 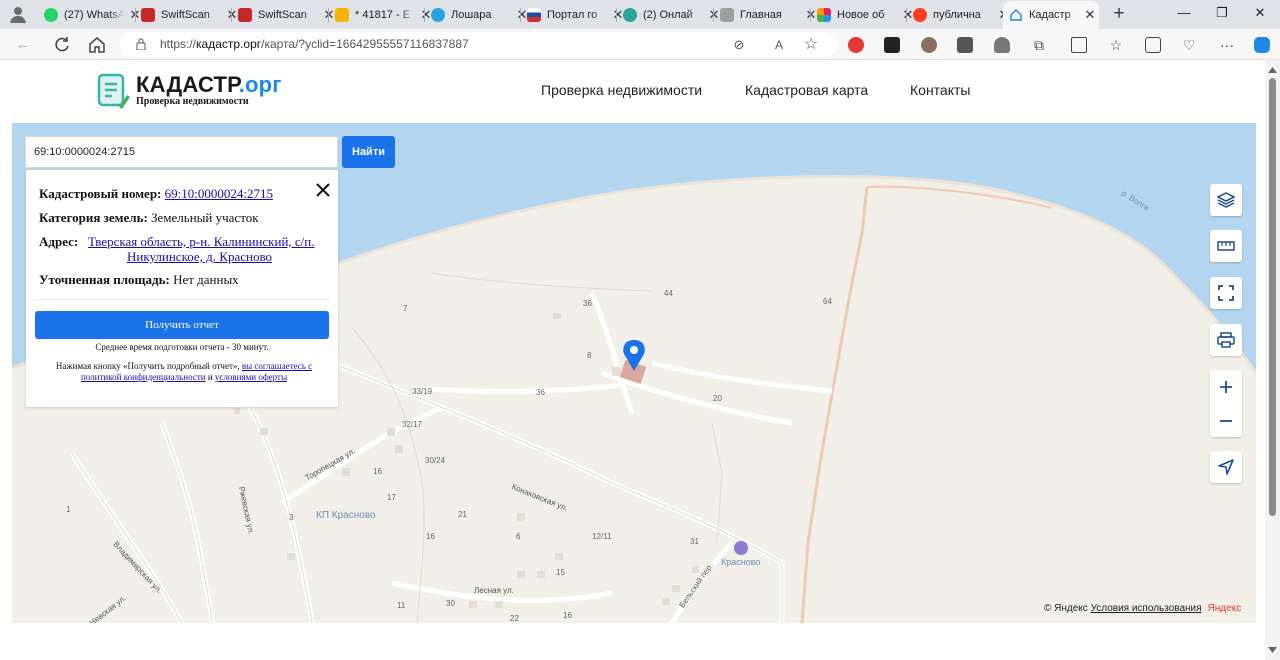 I want to click on house-number: 21, so click(x=462, y=514).